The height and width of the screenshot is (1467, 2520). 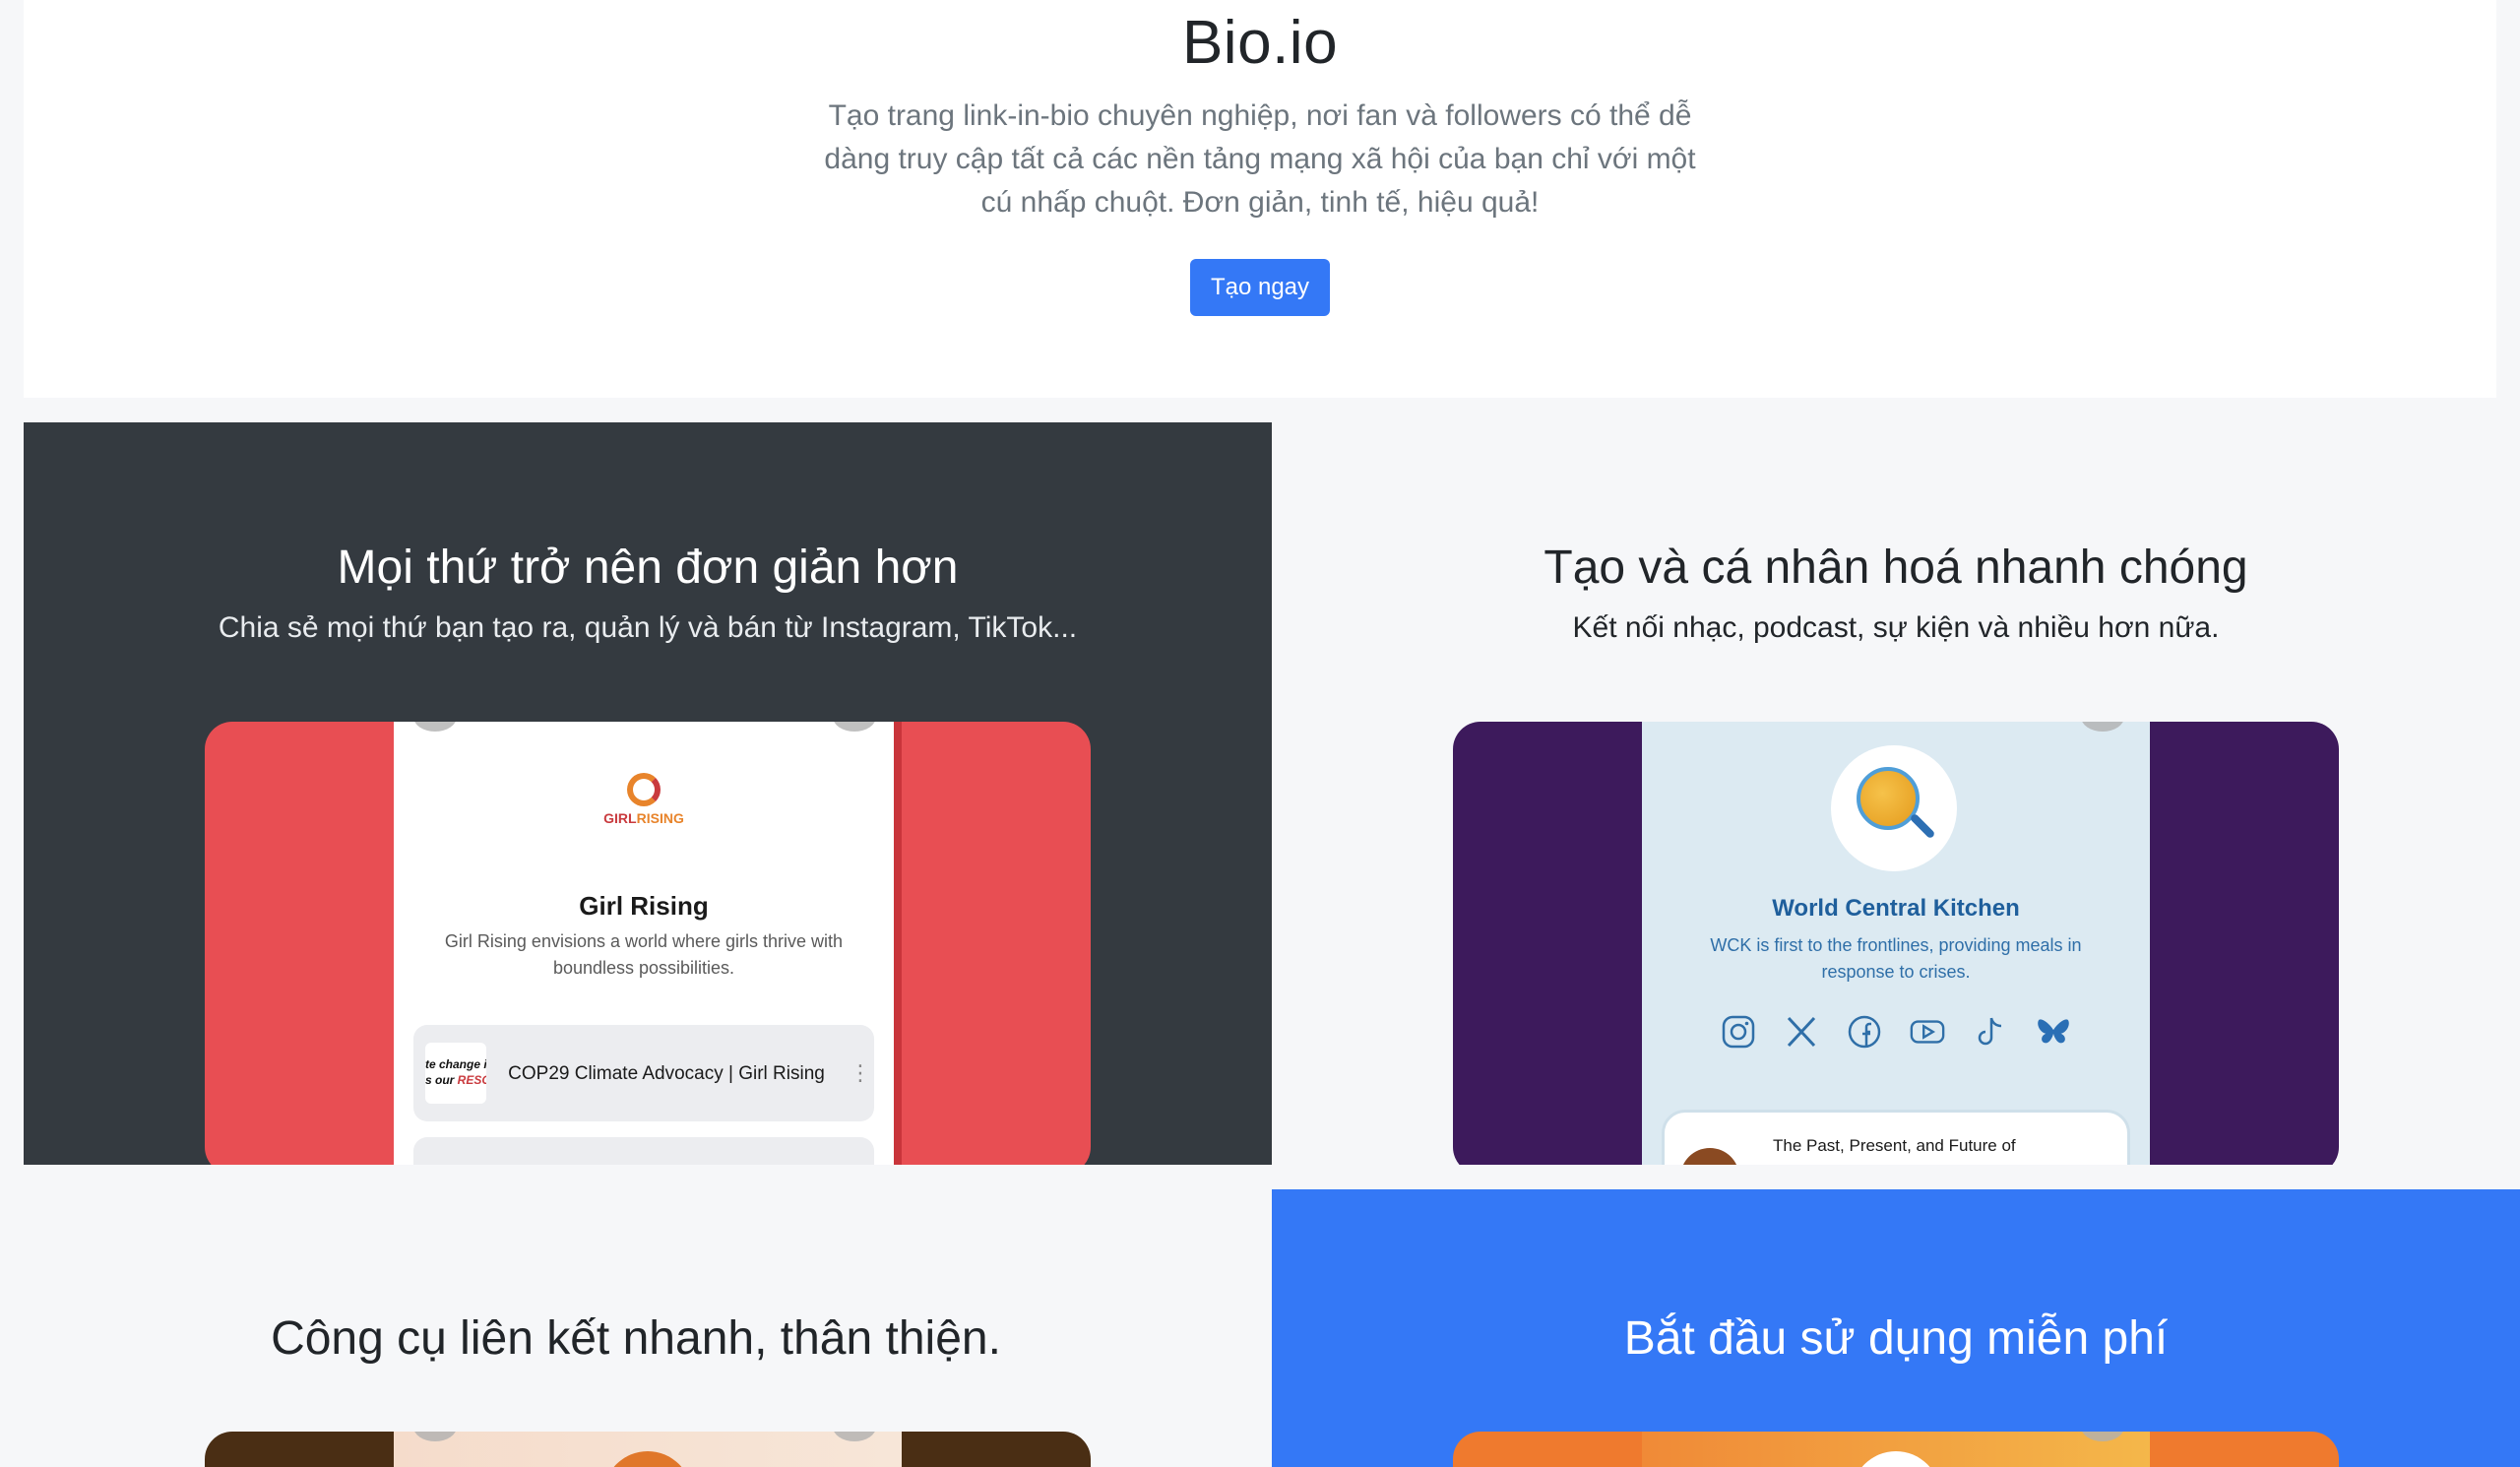 I want to click on feature-title: Bắt đầu sử dụng miễn phí, so click(x=1896, y=1338).